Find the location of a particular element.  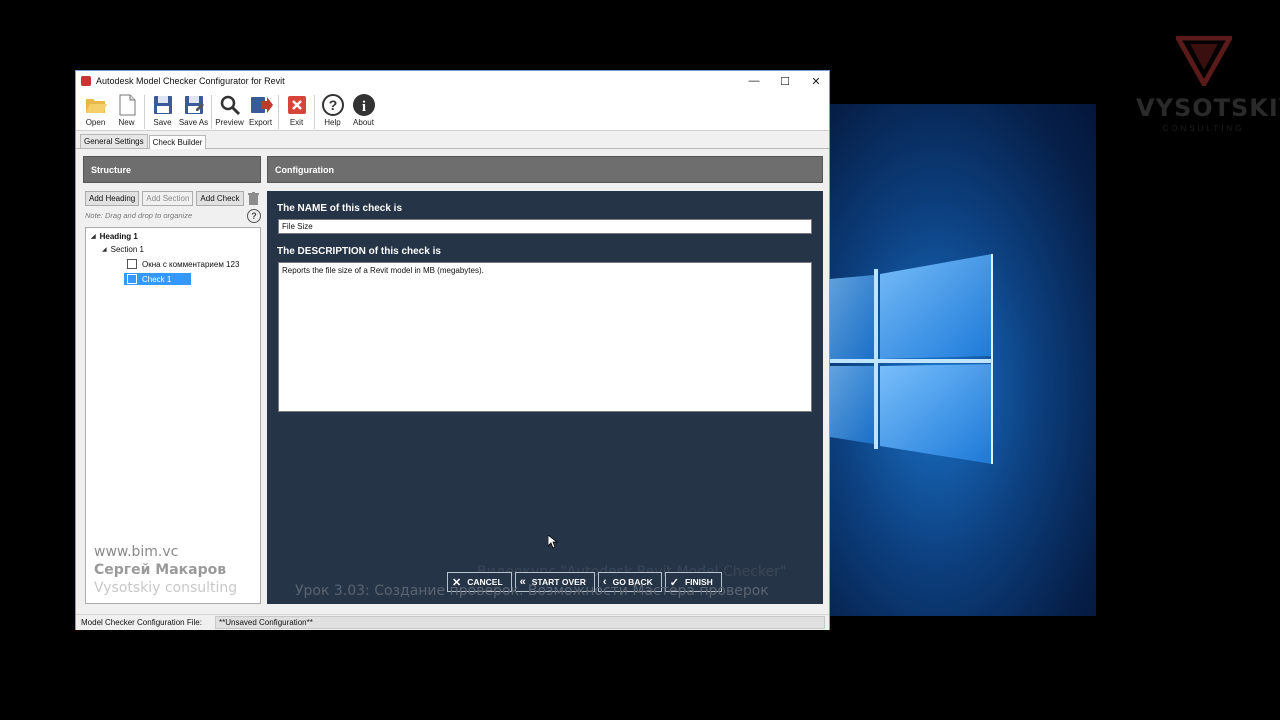

help-button: ? Help is located at coordinates (332, 110).